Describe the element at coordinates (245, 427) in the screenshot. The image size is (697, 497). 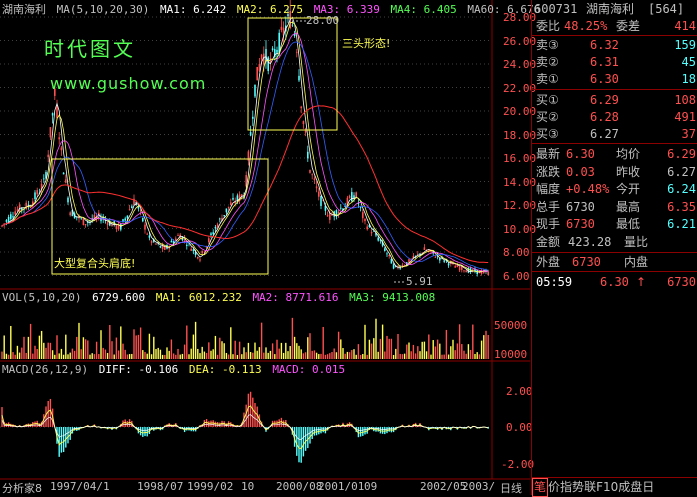
I see `macd-series` at that location.